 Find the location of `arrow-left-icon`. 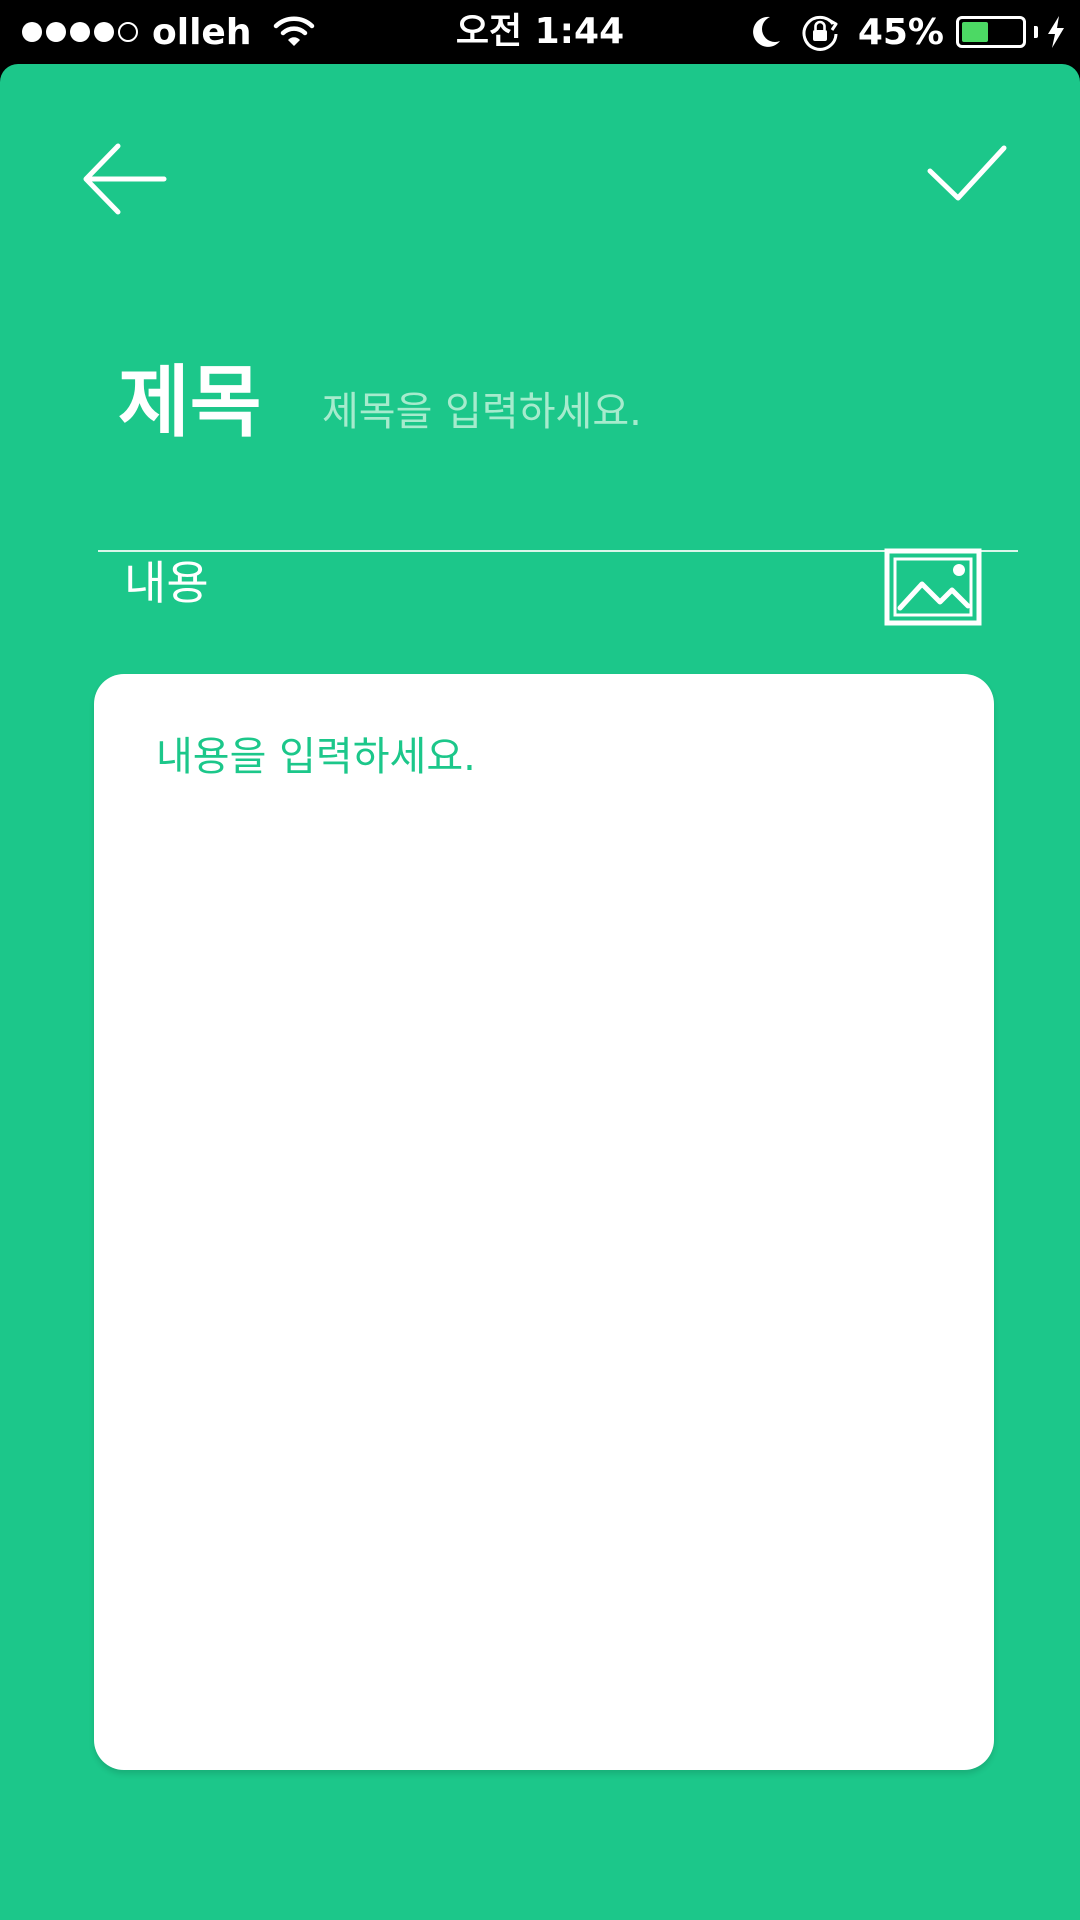

arrow-left-icon is located at coordinates (125, 179).